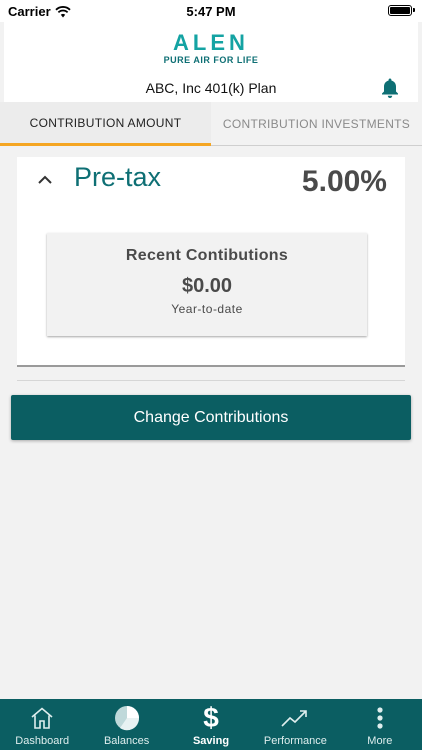  What do you see at coordinates (42, 741) in the screenshot?
I see `nav-label-dashboard: Dashboard` at bounding box center [42, 741].